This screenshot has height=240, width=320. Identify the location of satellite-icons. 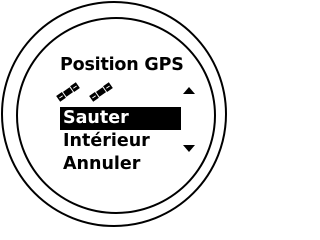
(84, 92).